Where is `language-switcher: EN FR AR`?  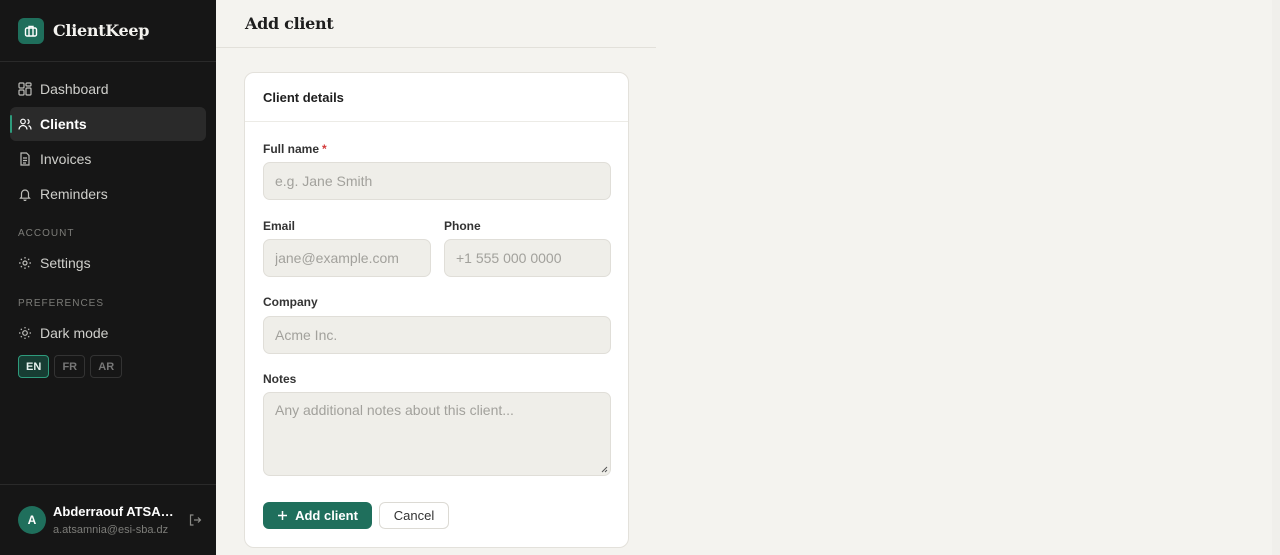 language-switcher: EN FR AR is located at coordinates (108, 366).